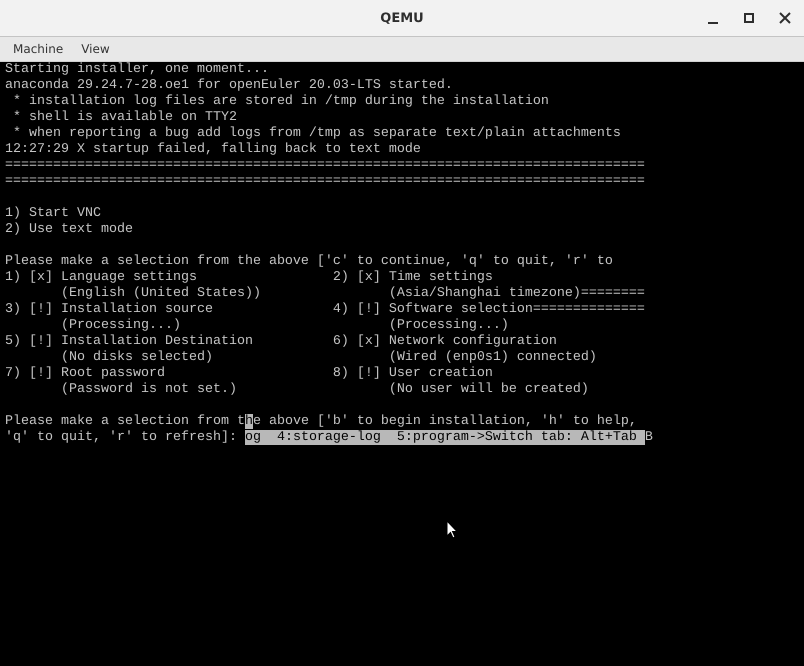 The image size is (804, 666). Describe the element at coordinates (452, 529) in the screenshot. I see `mouse-pointer-icon` at that location.